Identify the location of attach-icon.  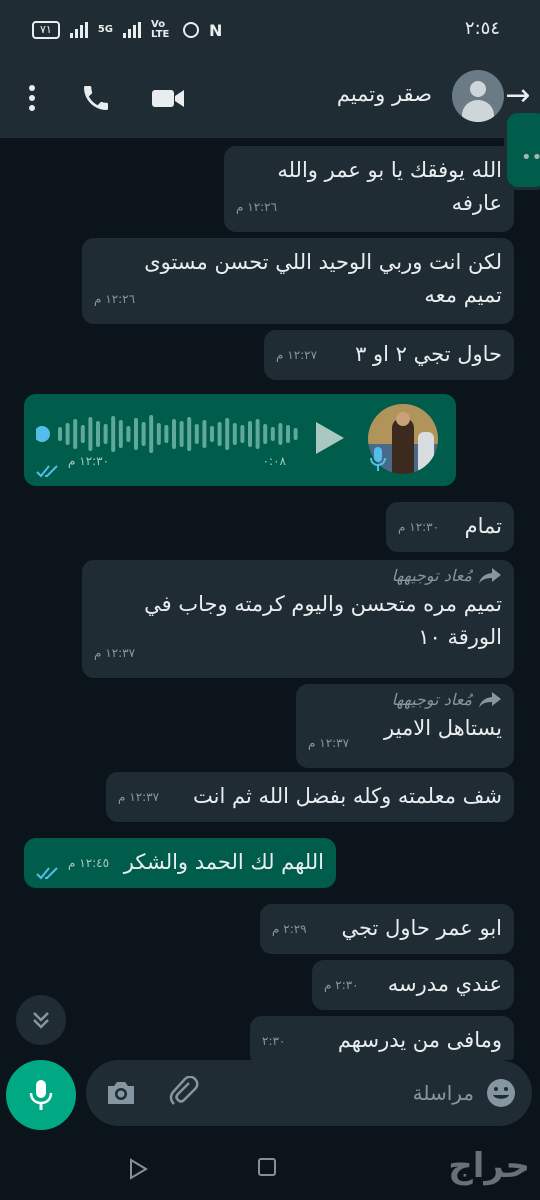
(185, 1093).